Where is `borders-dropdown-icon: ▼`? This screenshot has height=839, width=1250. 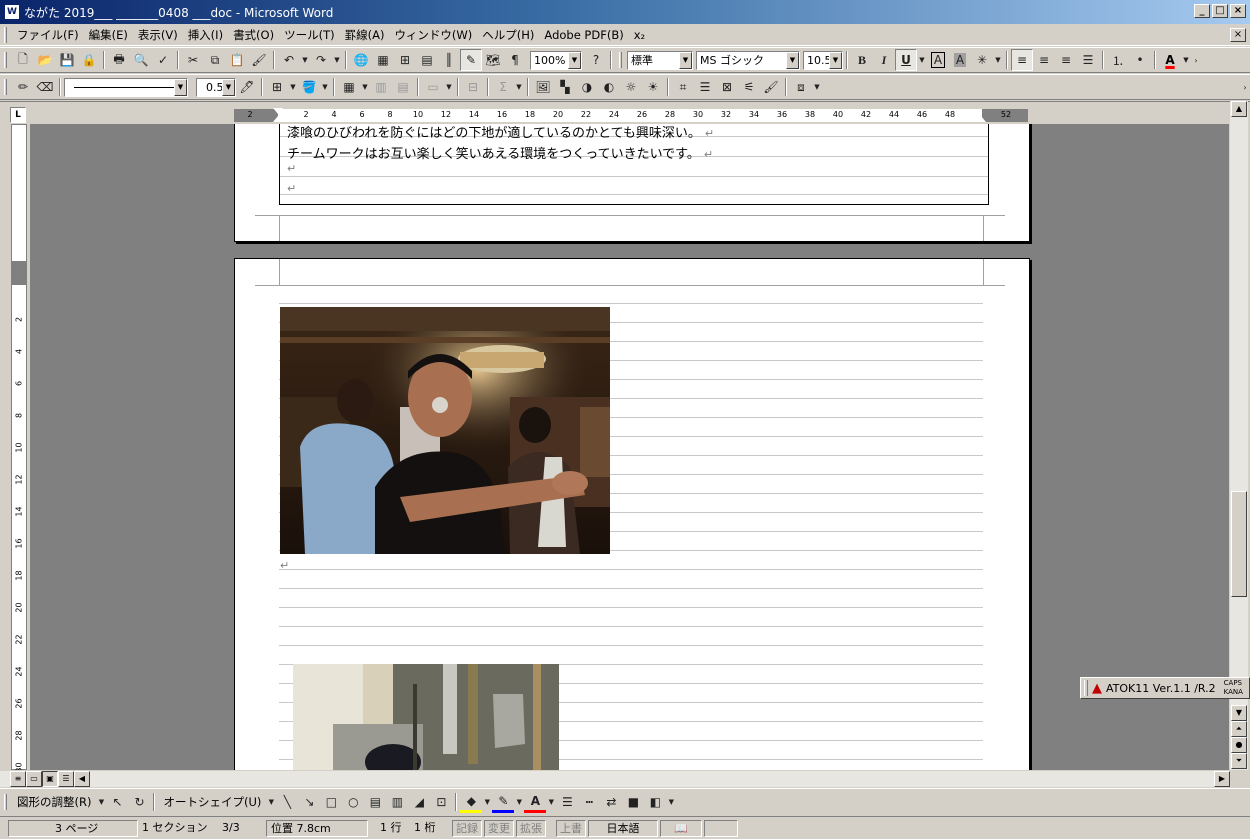
borders-dropdown-icon: ▼ is located at coordinates (293, 87).